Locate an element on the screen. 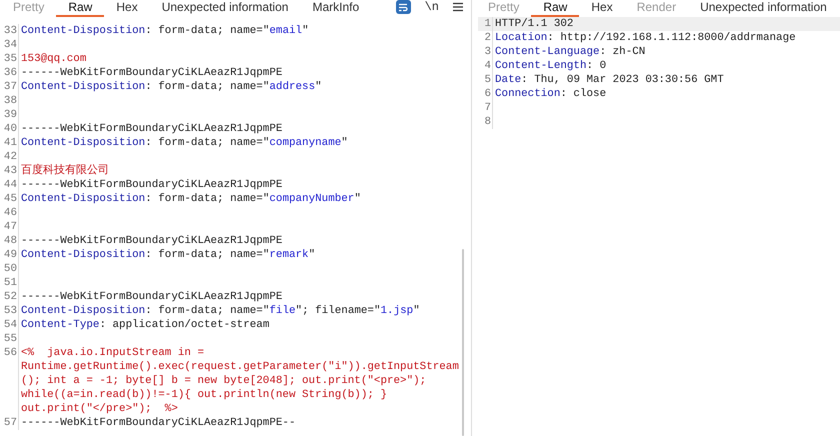 The height and width of the screenshot is (436, 840). line-number: 34 is located at coordinates (10, 45).